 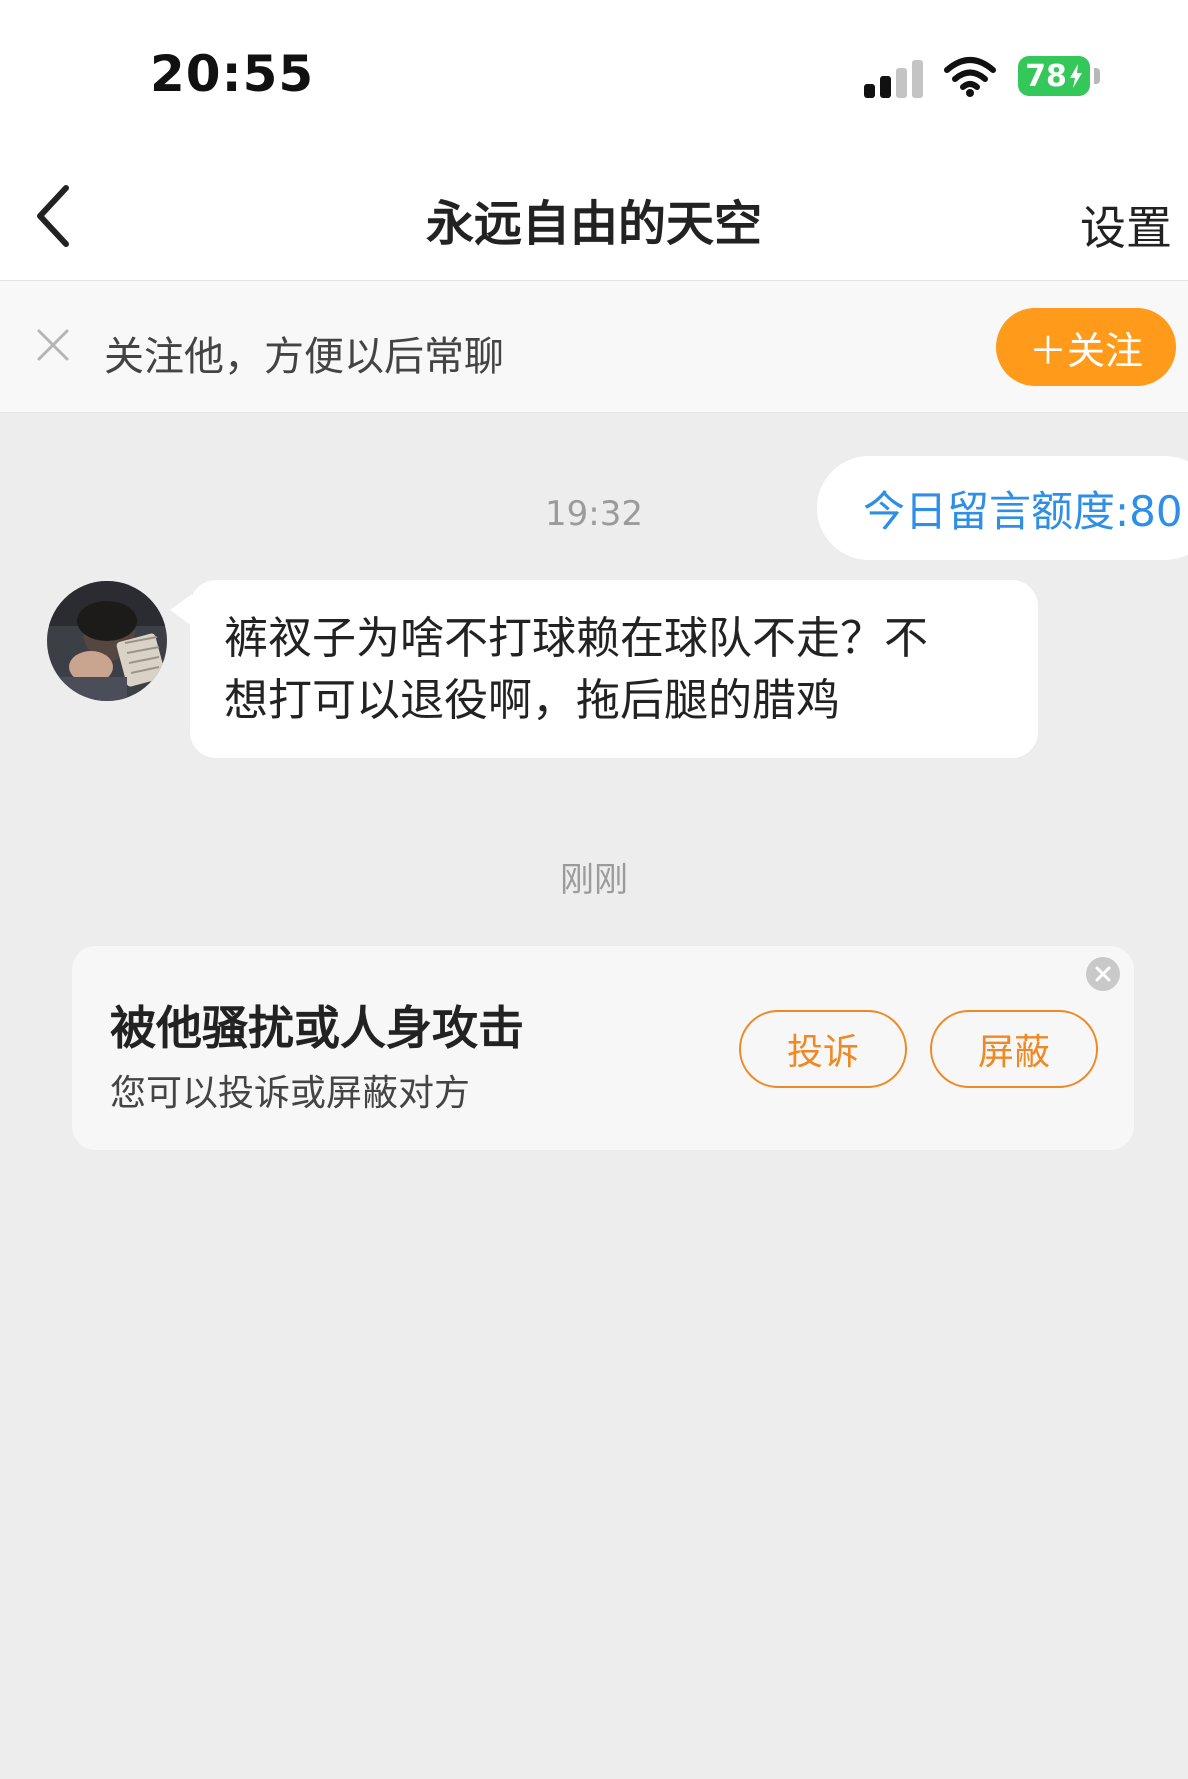 What do you see at coordinates (53, 345) in the screenshot?
I see `close-icon` at bounding box center [53, 345].